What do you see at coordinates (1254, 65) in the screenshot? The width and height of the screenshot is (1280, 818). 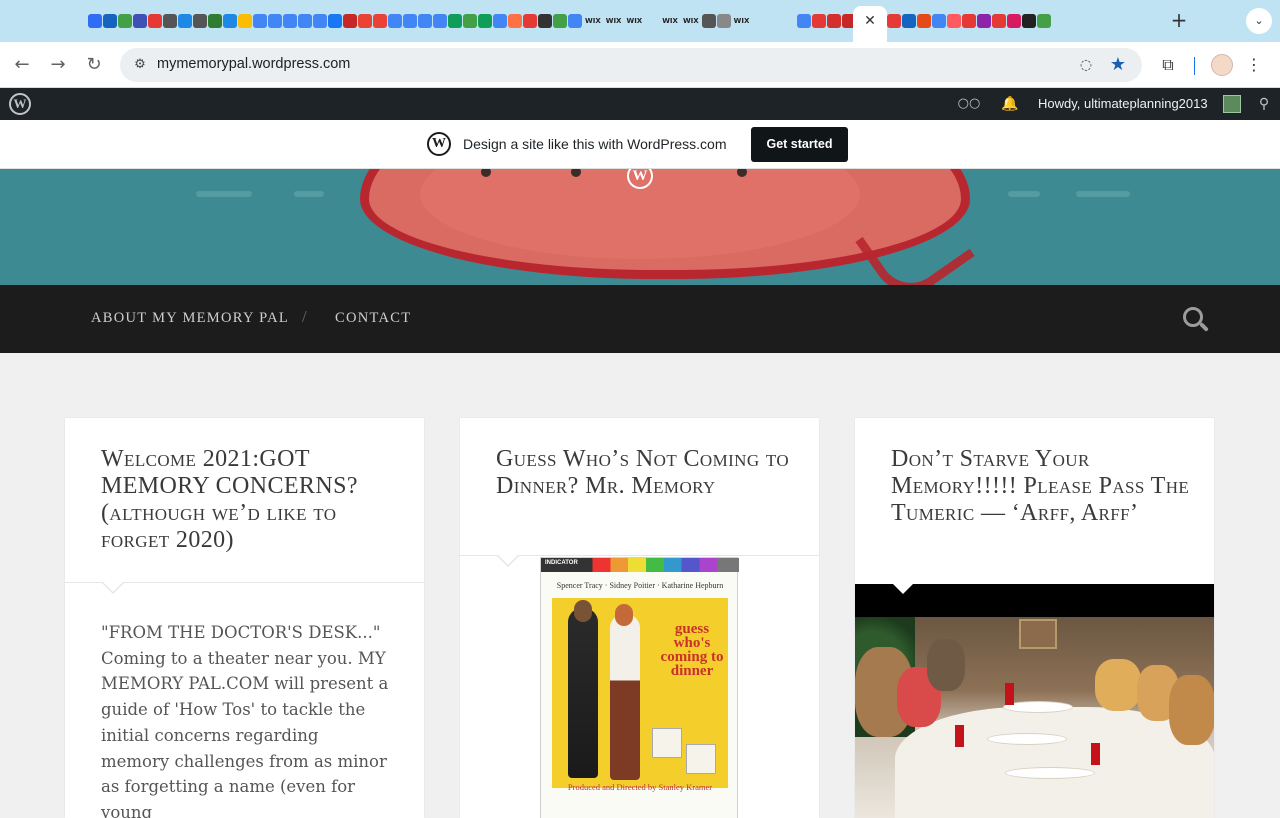 I see `browser-menu-icon: ⋮` at bounding box center [1254, 65].